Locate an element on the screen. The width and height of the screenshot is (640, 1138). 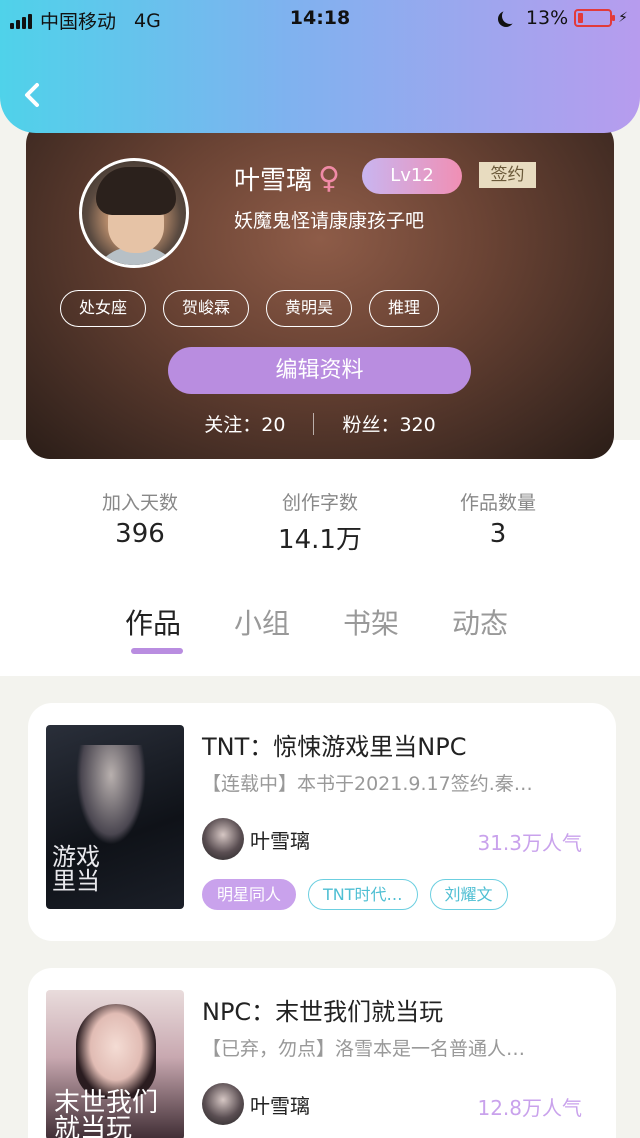
tab-bar: 作品 小组 书架 动态 is located at coordinates (320, 628).